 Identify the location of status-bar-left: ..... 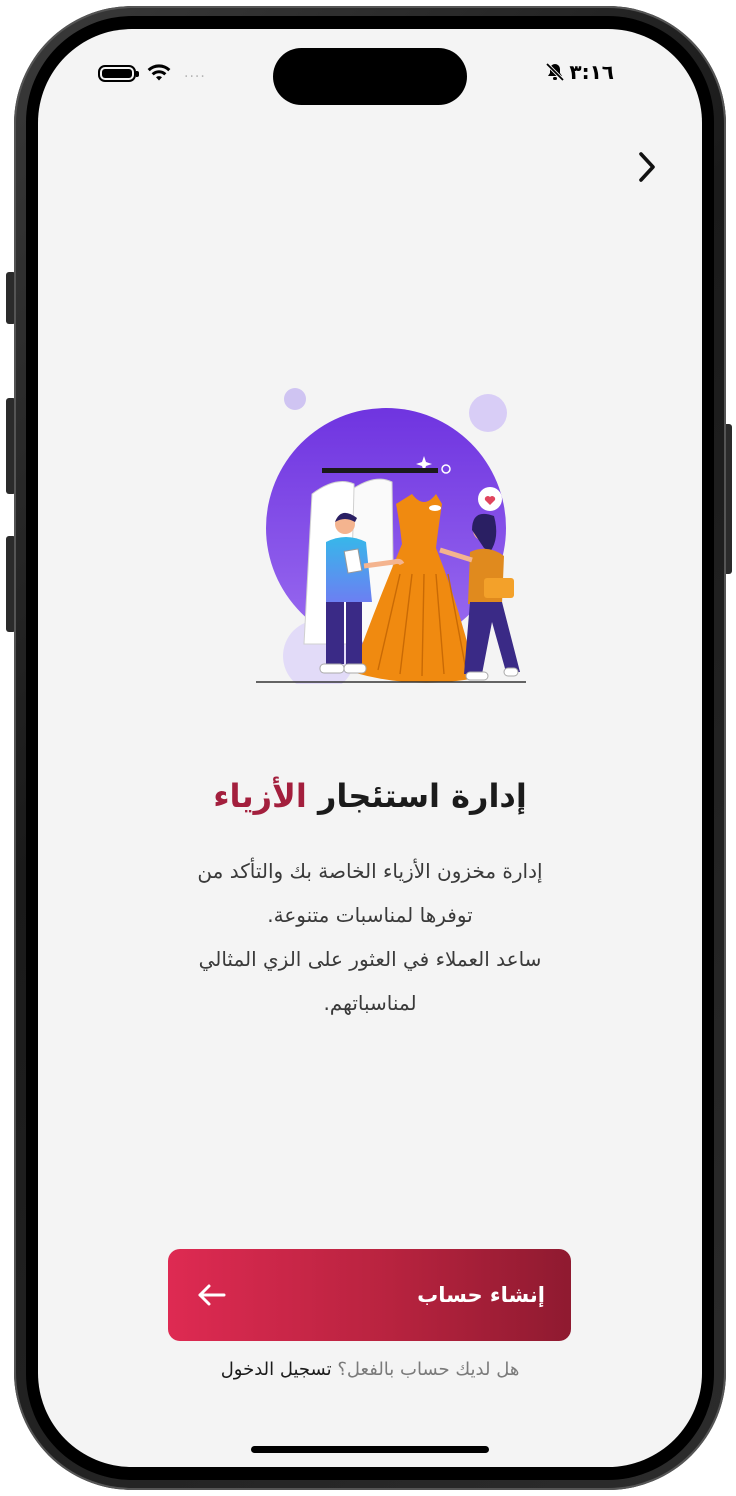
(152, 73).